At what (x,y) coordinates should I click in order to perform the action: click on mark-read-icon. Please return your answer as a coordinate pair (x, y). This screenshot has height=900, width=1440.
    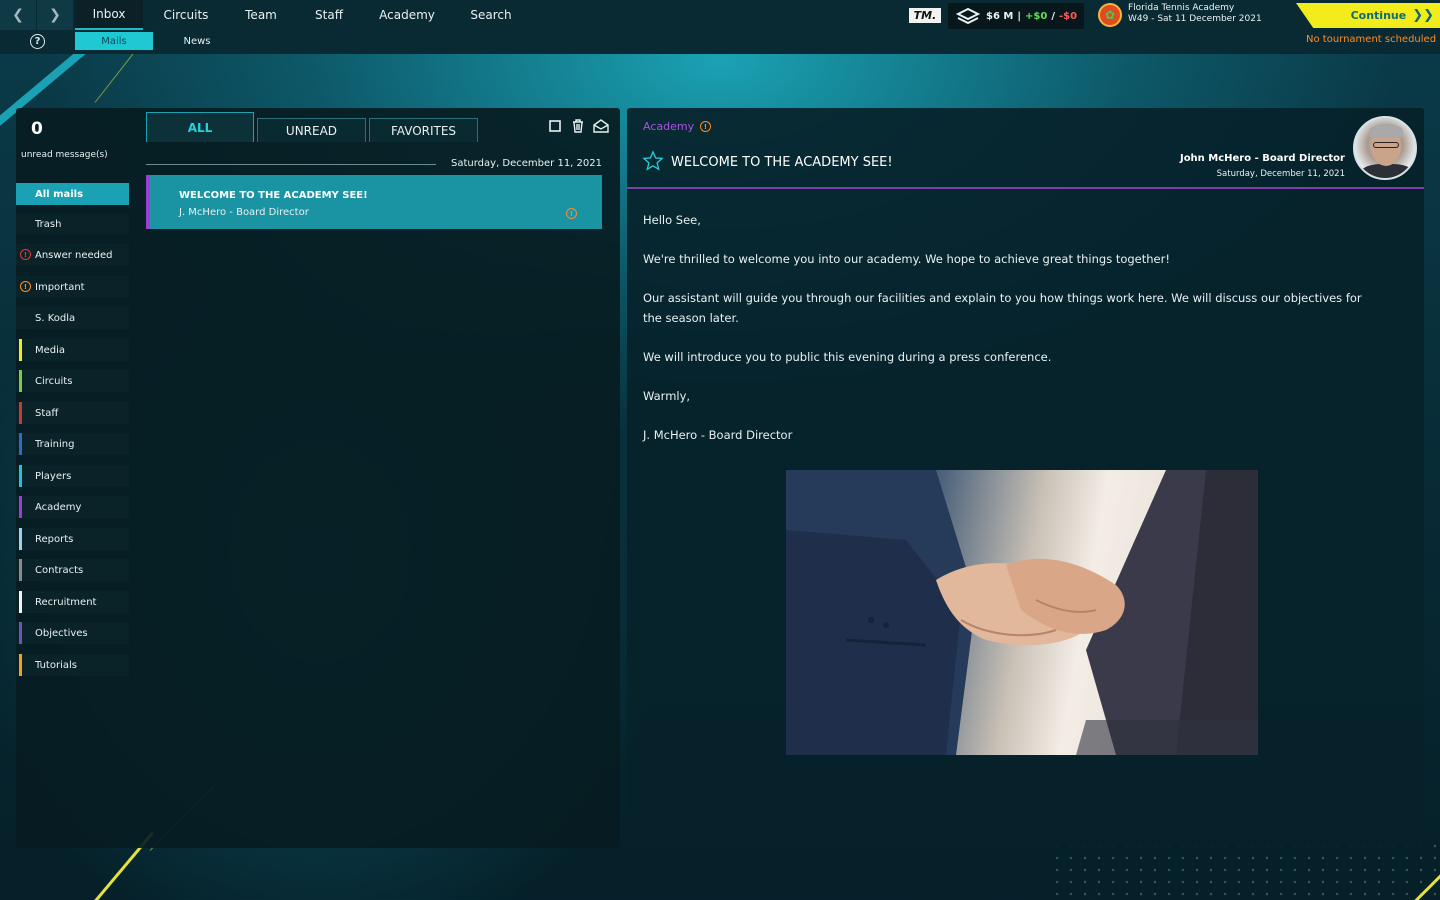
    Looking at the image, I should click on (601, 126).